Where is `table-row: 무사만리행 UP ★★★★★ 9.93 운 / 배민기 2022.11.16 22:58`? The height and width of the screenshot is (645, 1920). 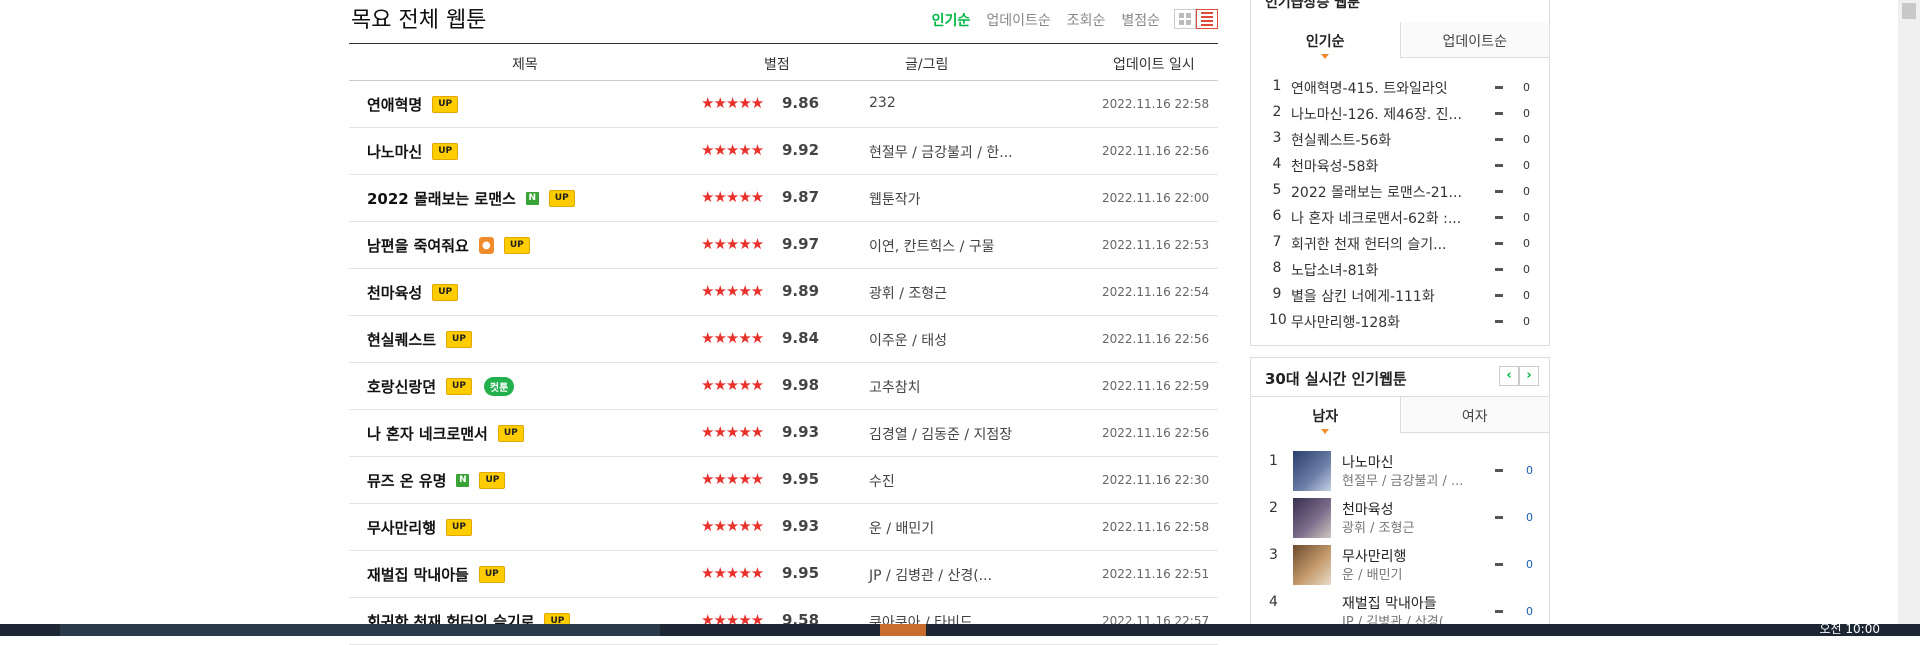
table-row: 무사만리행 UP ★★★★★ 9.93 운 / 배민기 2022.11.16 22:58 is located at coordinates (783, 527).